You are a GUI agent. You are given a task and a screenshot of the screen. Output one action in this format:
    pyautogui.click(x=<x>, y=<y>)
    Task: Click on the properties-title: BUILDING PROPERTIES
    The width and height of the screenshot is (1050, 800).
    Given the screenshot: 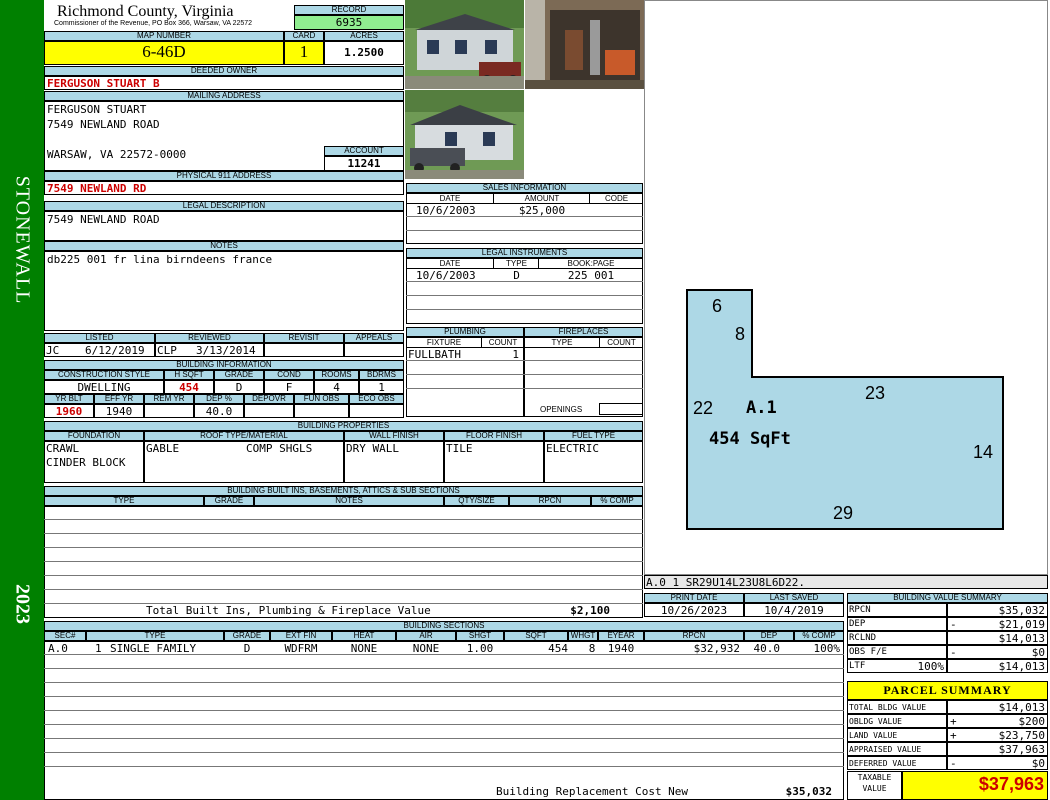 What is the action you would take?
    pyautogui.click(x=343, y=426)
    